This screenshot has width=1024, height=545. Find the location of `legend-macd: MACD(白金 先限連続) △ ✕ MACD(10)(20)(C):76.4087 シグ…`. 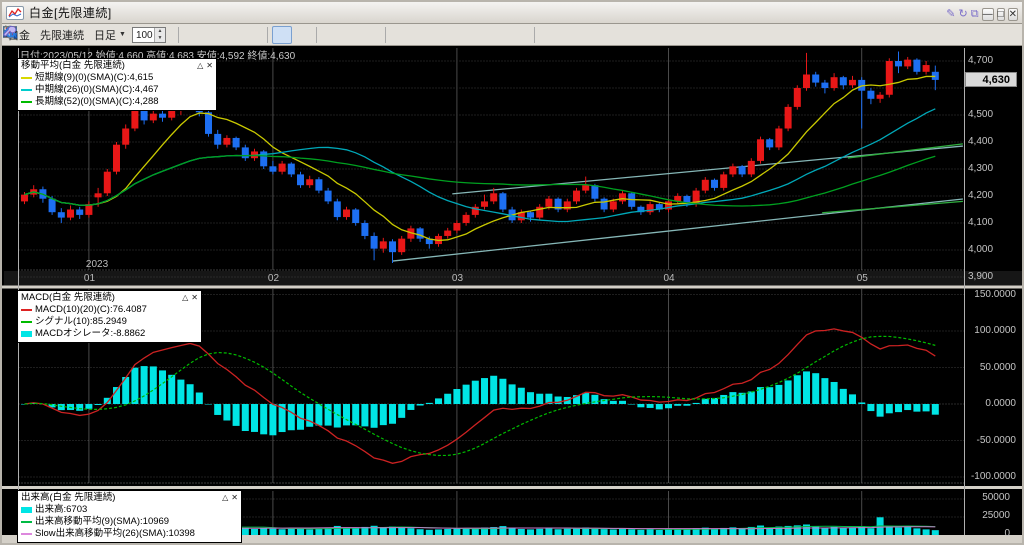

legend-macd: MACD(白金 先限連続) △ ✕ MACD(10)(20)(C):76.4087 シグ… is located at coordinates (109, 316).